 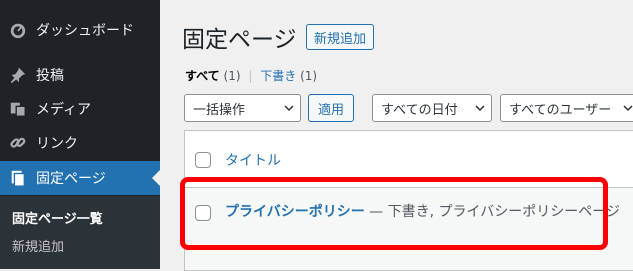 What do you see at coordinates (202, 76) in the screenshot?
I see `filter-all: すべて` at bounding box center [202, 76].